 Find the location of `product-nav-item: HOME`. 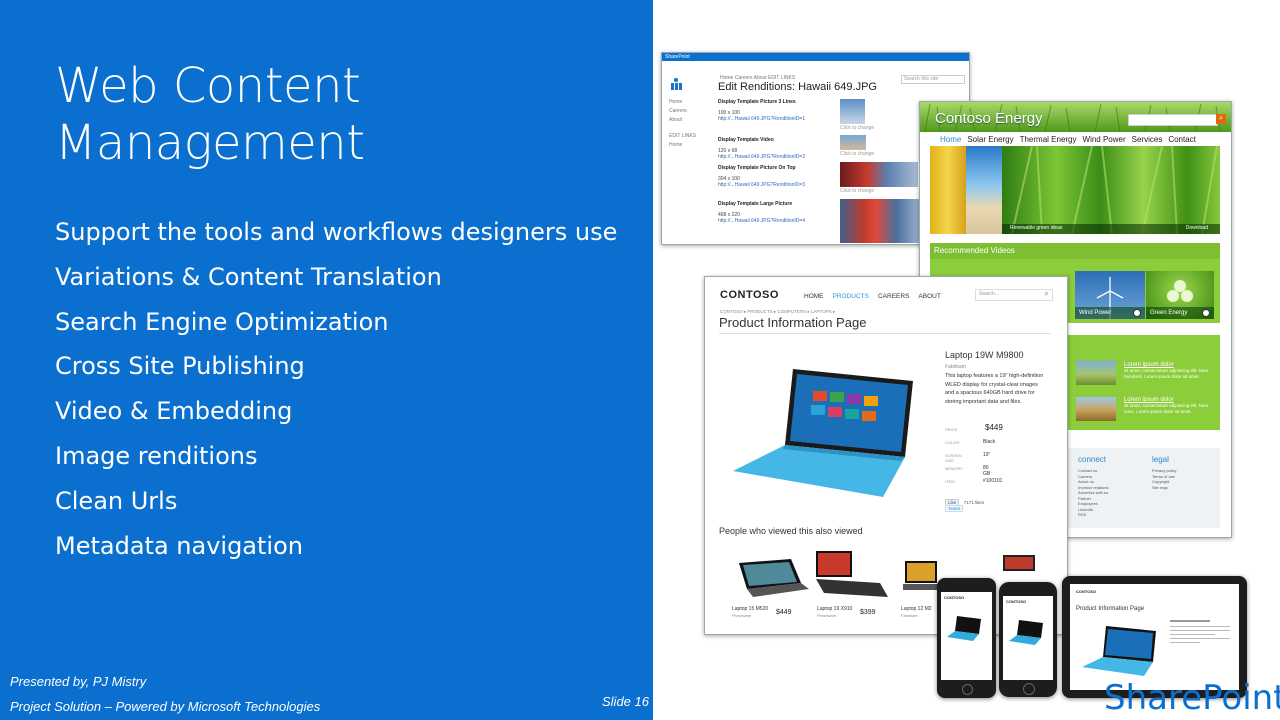

product-nav-item: HOME is located at coordinates (814, 296).